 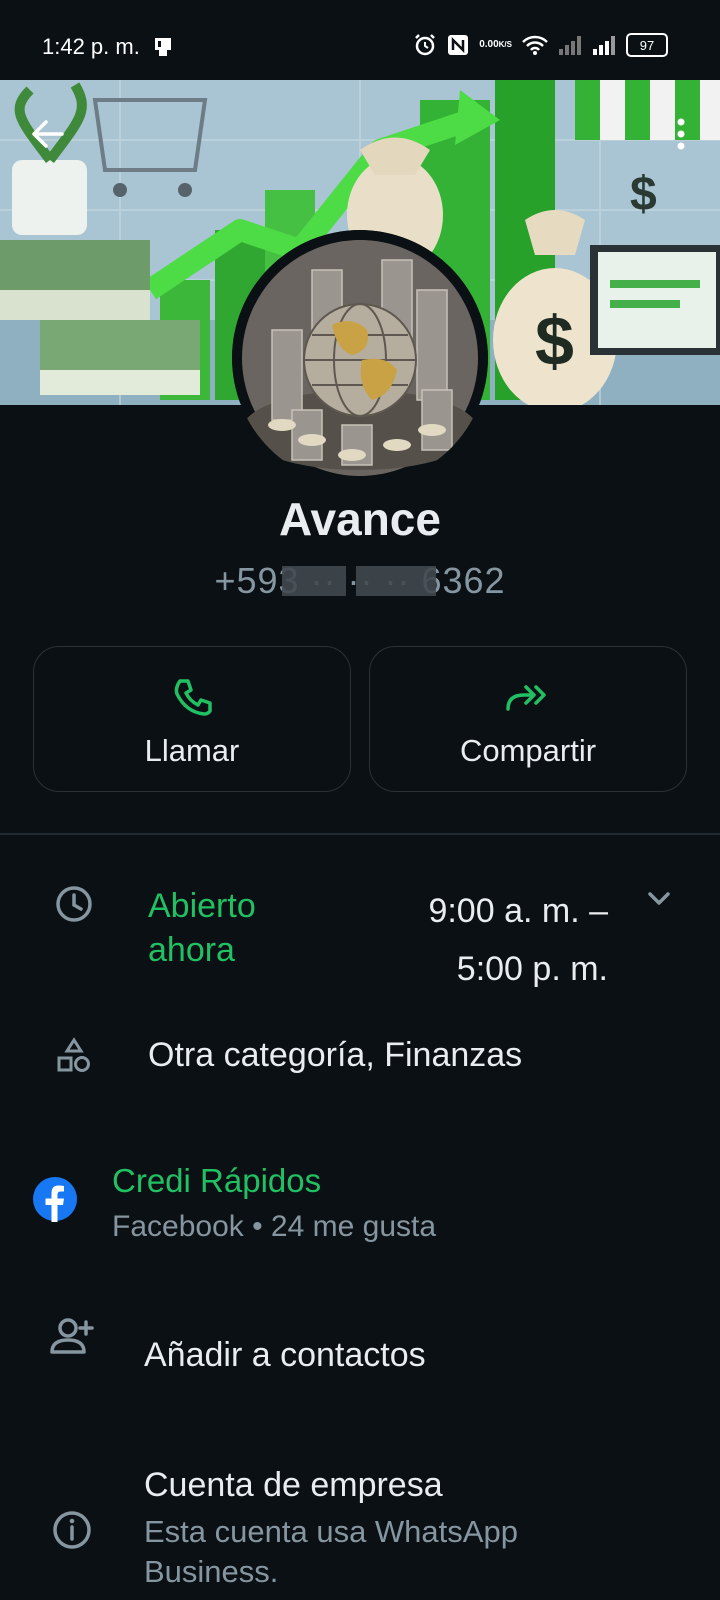 I want to click on hours-time: 9:00 a. m. – 5:00 p. m., so click(x=518, y=940).